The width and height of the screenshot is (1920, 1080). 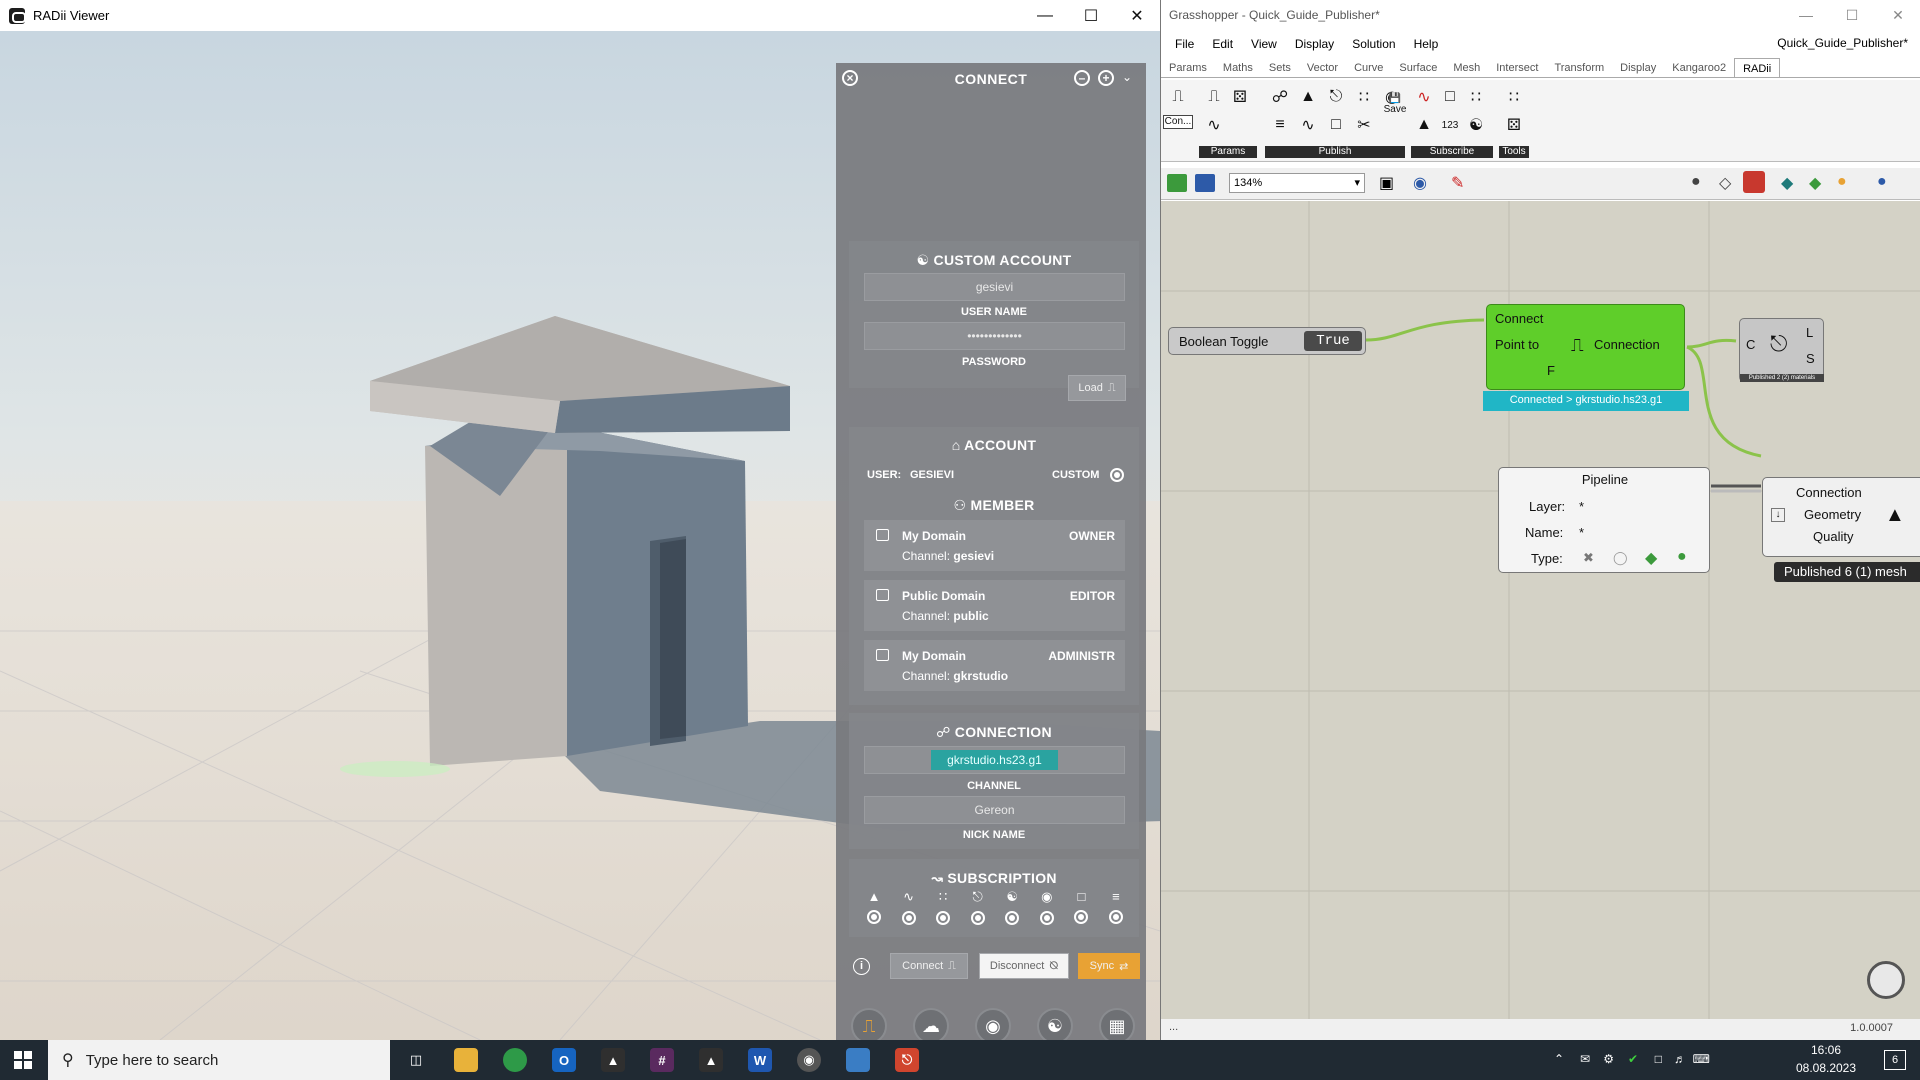 I want to click on save-file-icon, so click(x=1205, y=183).